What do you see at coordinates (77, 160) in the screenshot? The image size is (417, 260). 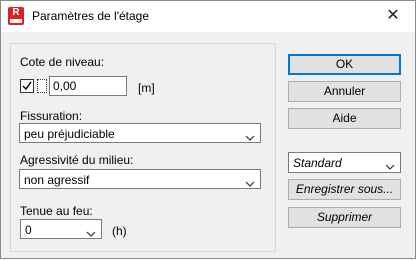 I see `agressivite-label: Agressivité du milieu:` at bounding box center [77, 160].